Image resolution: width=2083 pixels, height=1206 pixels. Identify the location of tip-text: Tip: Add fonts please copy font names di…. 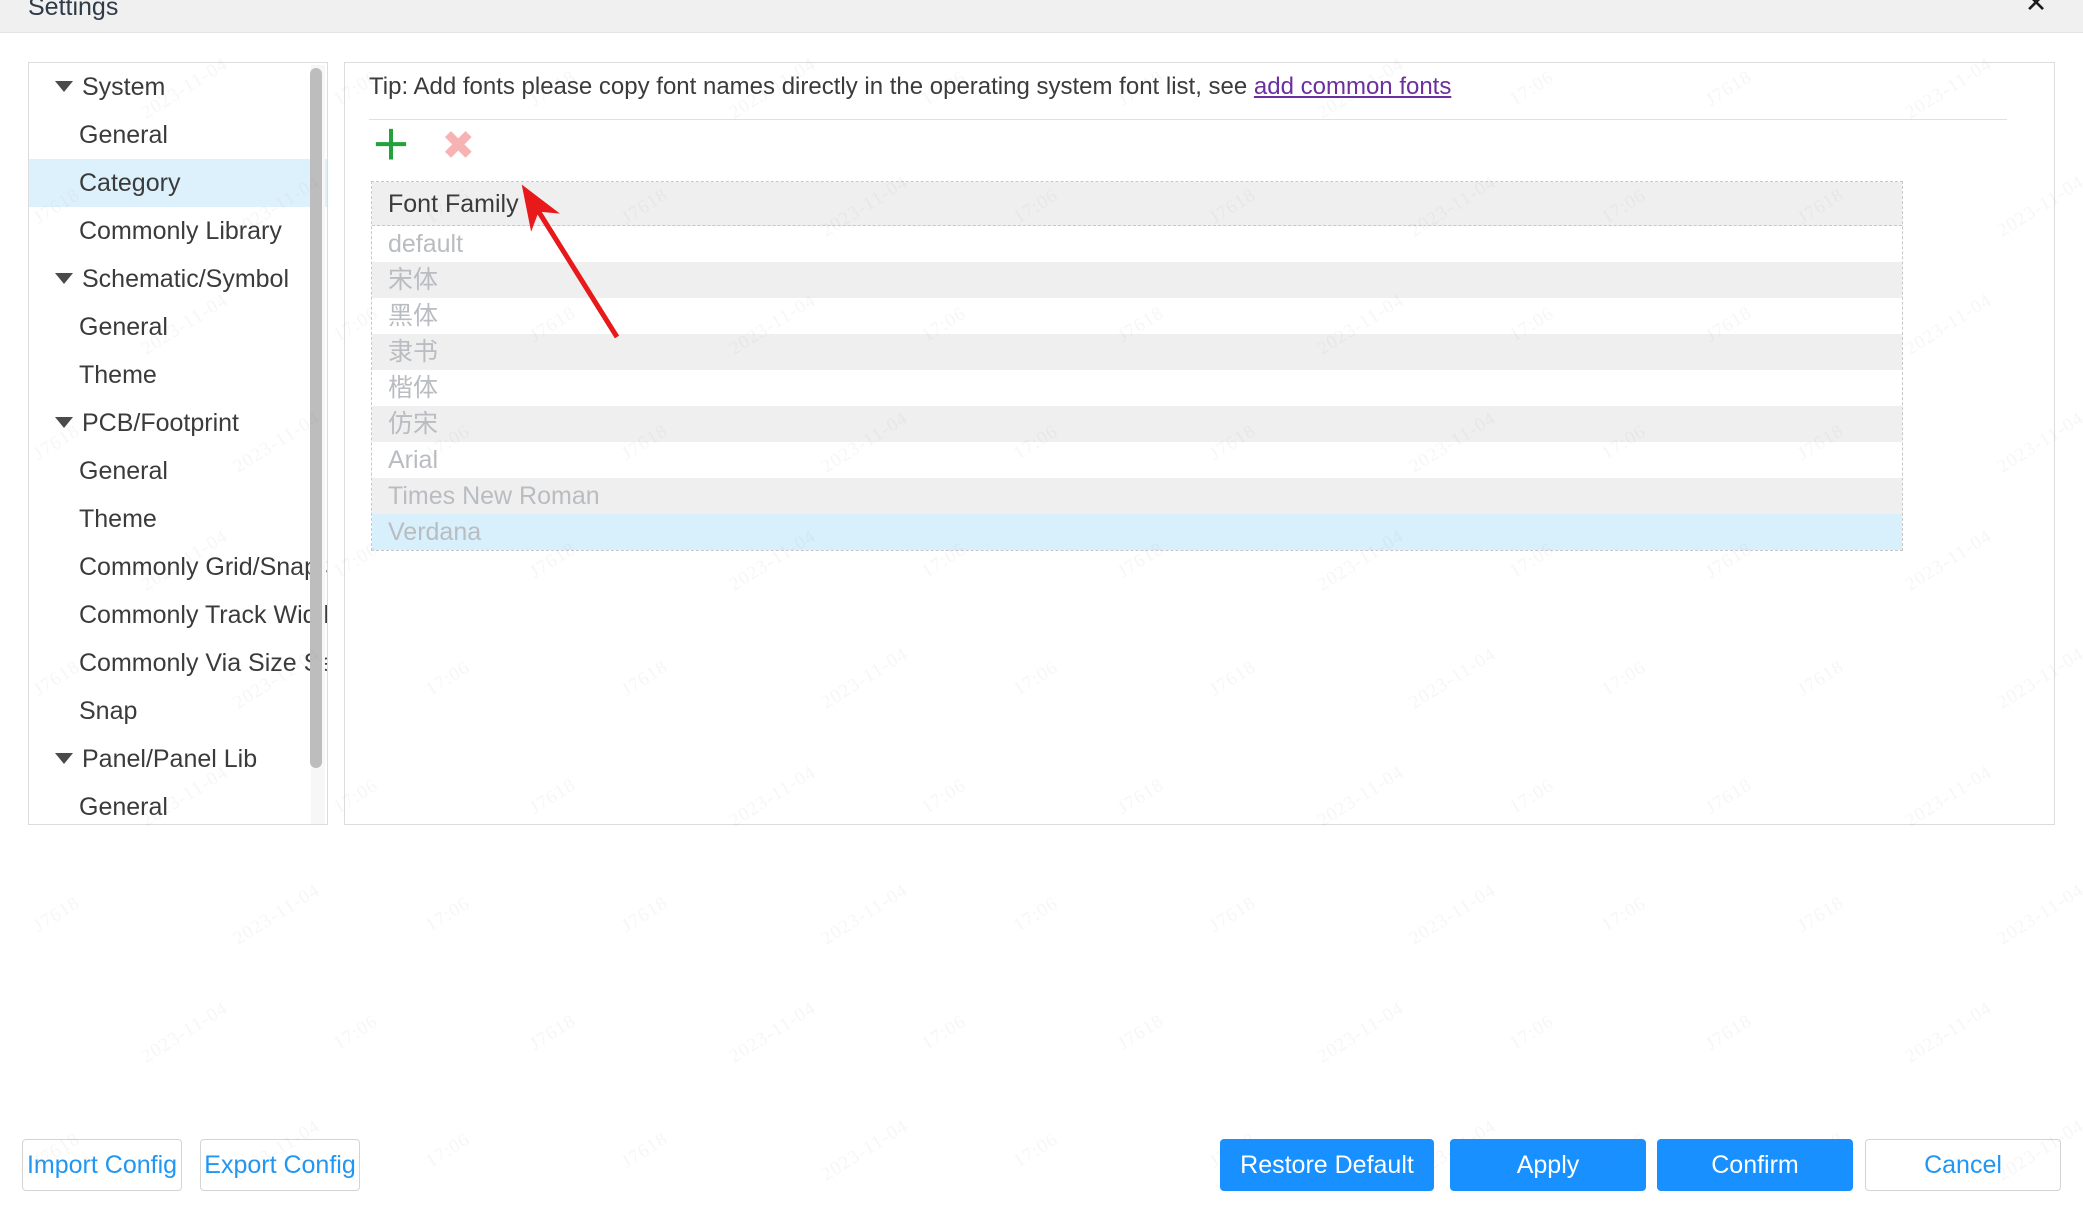
(910, 87).